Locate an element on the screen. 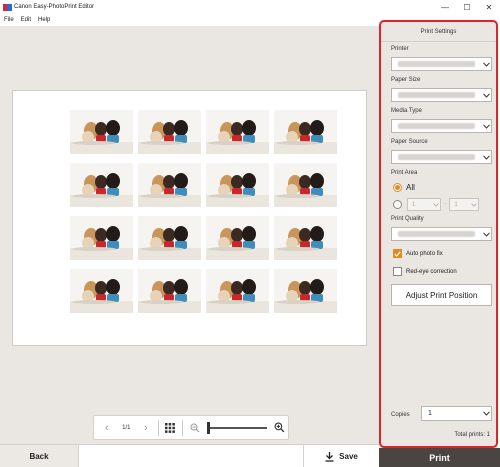 This screenshot has height=467, width=500. save-button: Save is located at coordinates (341, 456).